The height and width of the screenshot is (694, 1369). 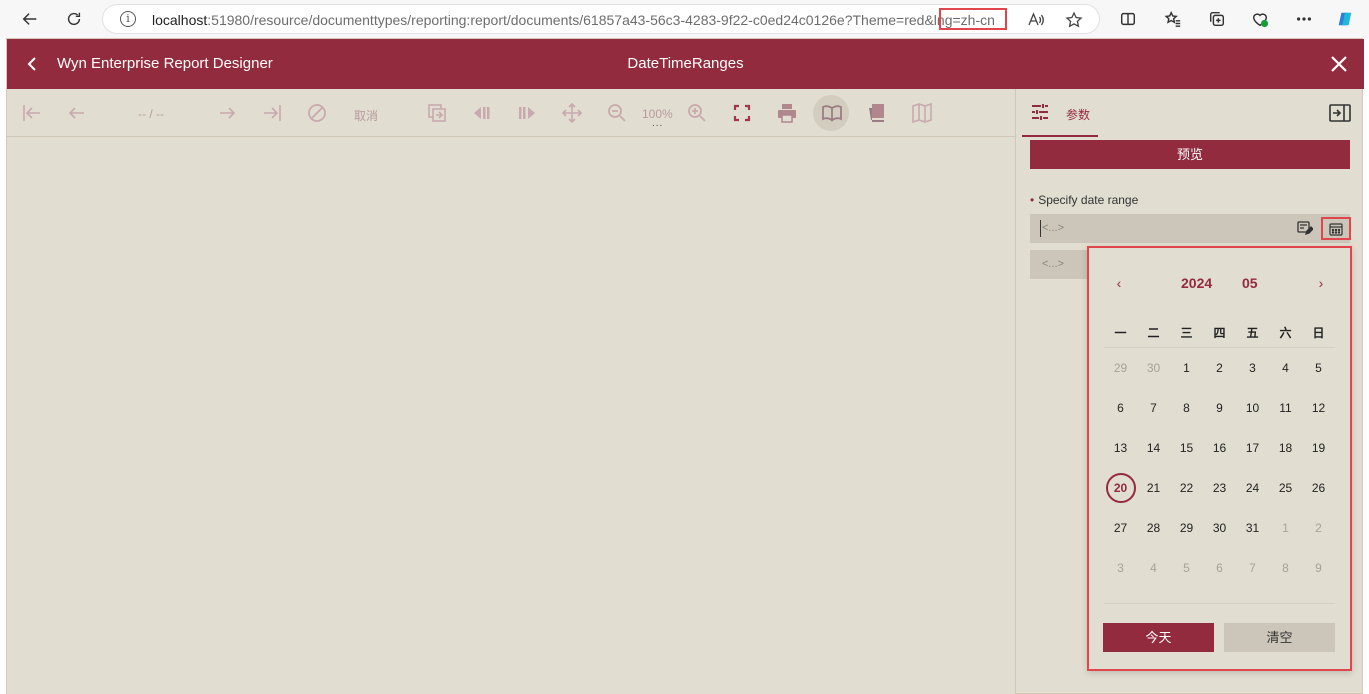 I want to click on galley-view-icon, so click(x=877, y=113).